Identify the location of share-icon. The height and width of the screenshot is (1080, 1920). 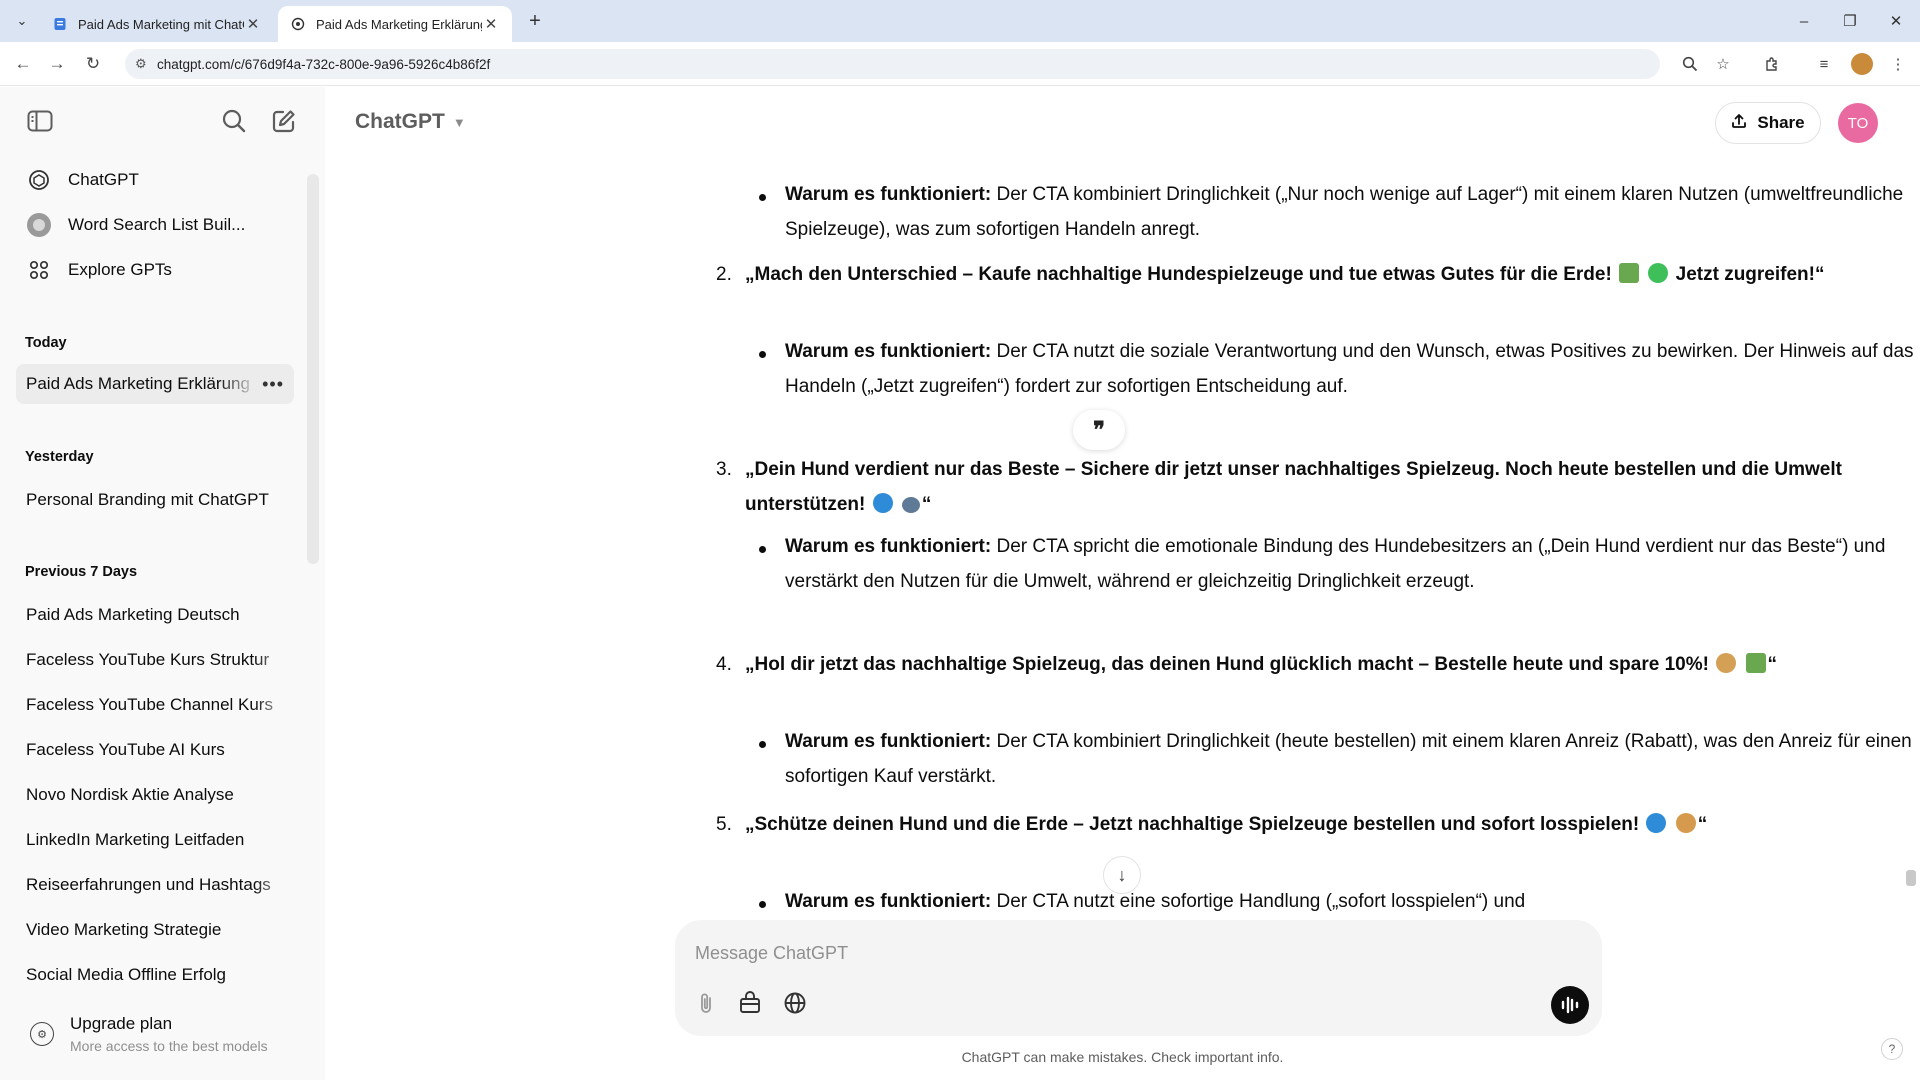
(1739, 123).